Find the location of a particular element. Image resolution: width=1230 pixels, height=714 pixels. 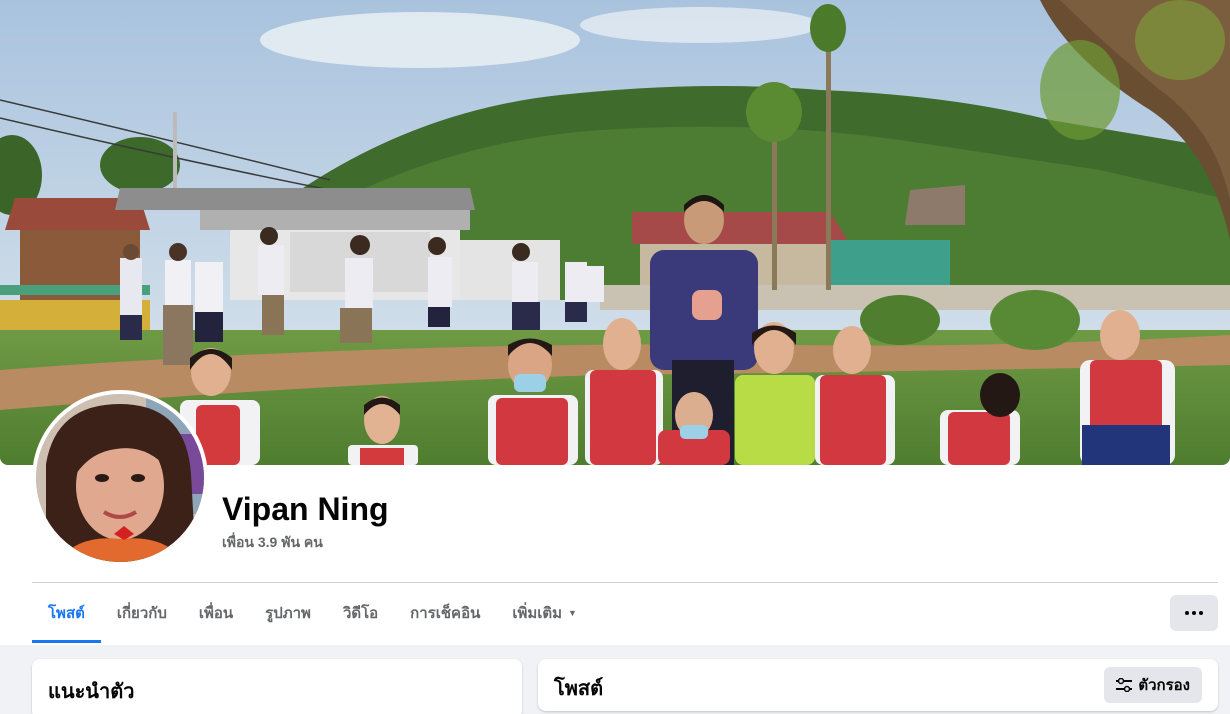

tab-label: รูปภาพ is located at coordinates (288, 613).